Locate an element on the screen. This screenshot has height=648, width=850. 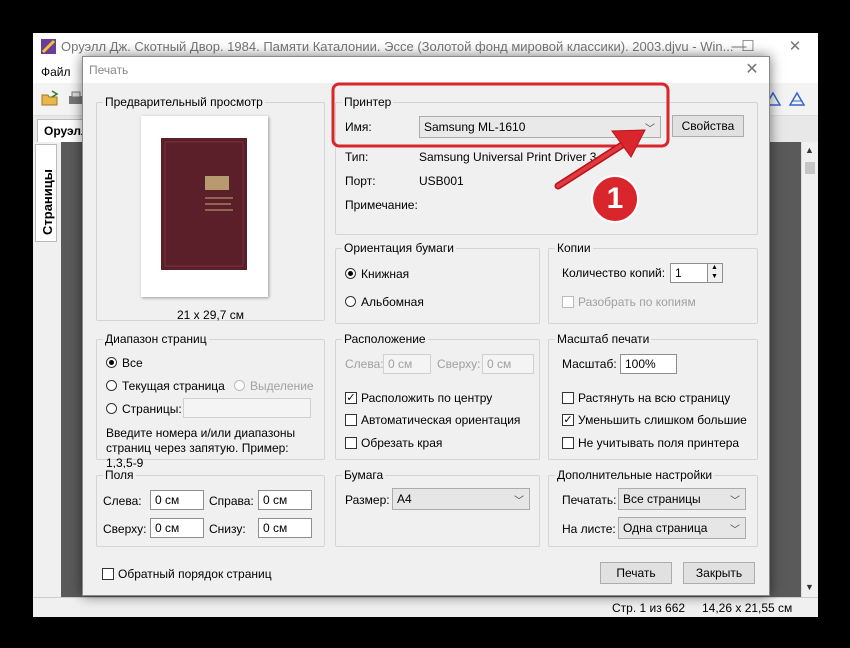
annotation-badge-number: 1 is located at coordinates (615, 198).